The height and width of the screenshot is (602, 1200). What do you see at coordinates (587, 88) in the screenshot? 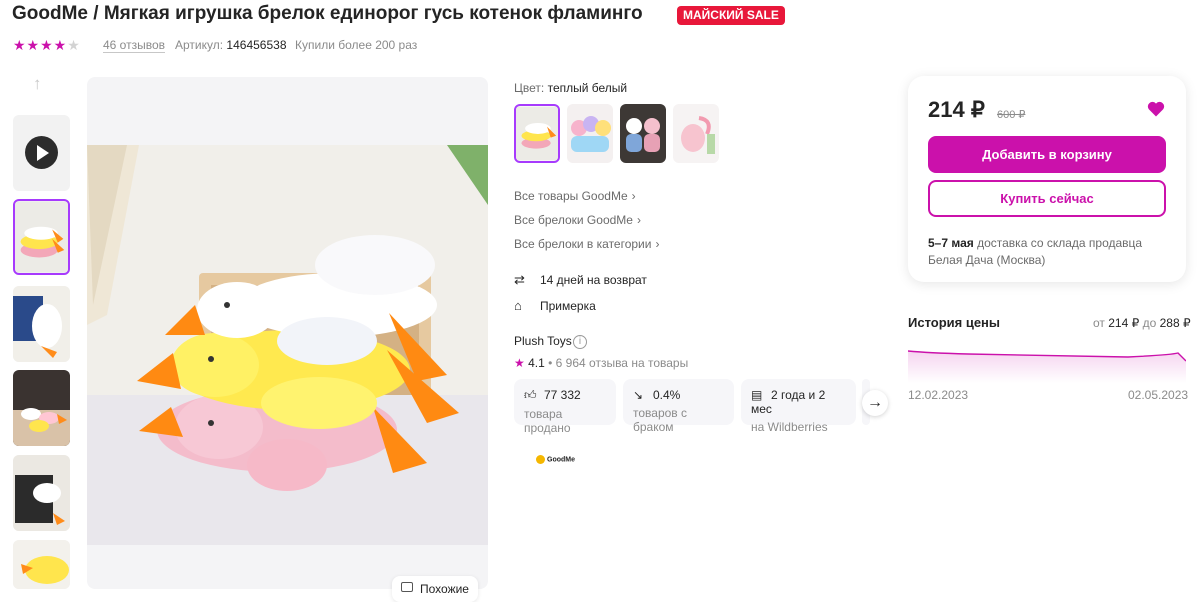
I see `color-value: теплый белый` at bounding box center [587, 88].